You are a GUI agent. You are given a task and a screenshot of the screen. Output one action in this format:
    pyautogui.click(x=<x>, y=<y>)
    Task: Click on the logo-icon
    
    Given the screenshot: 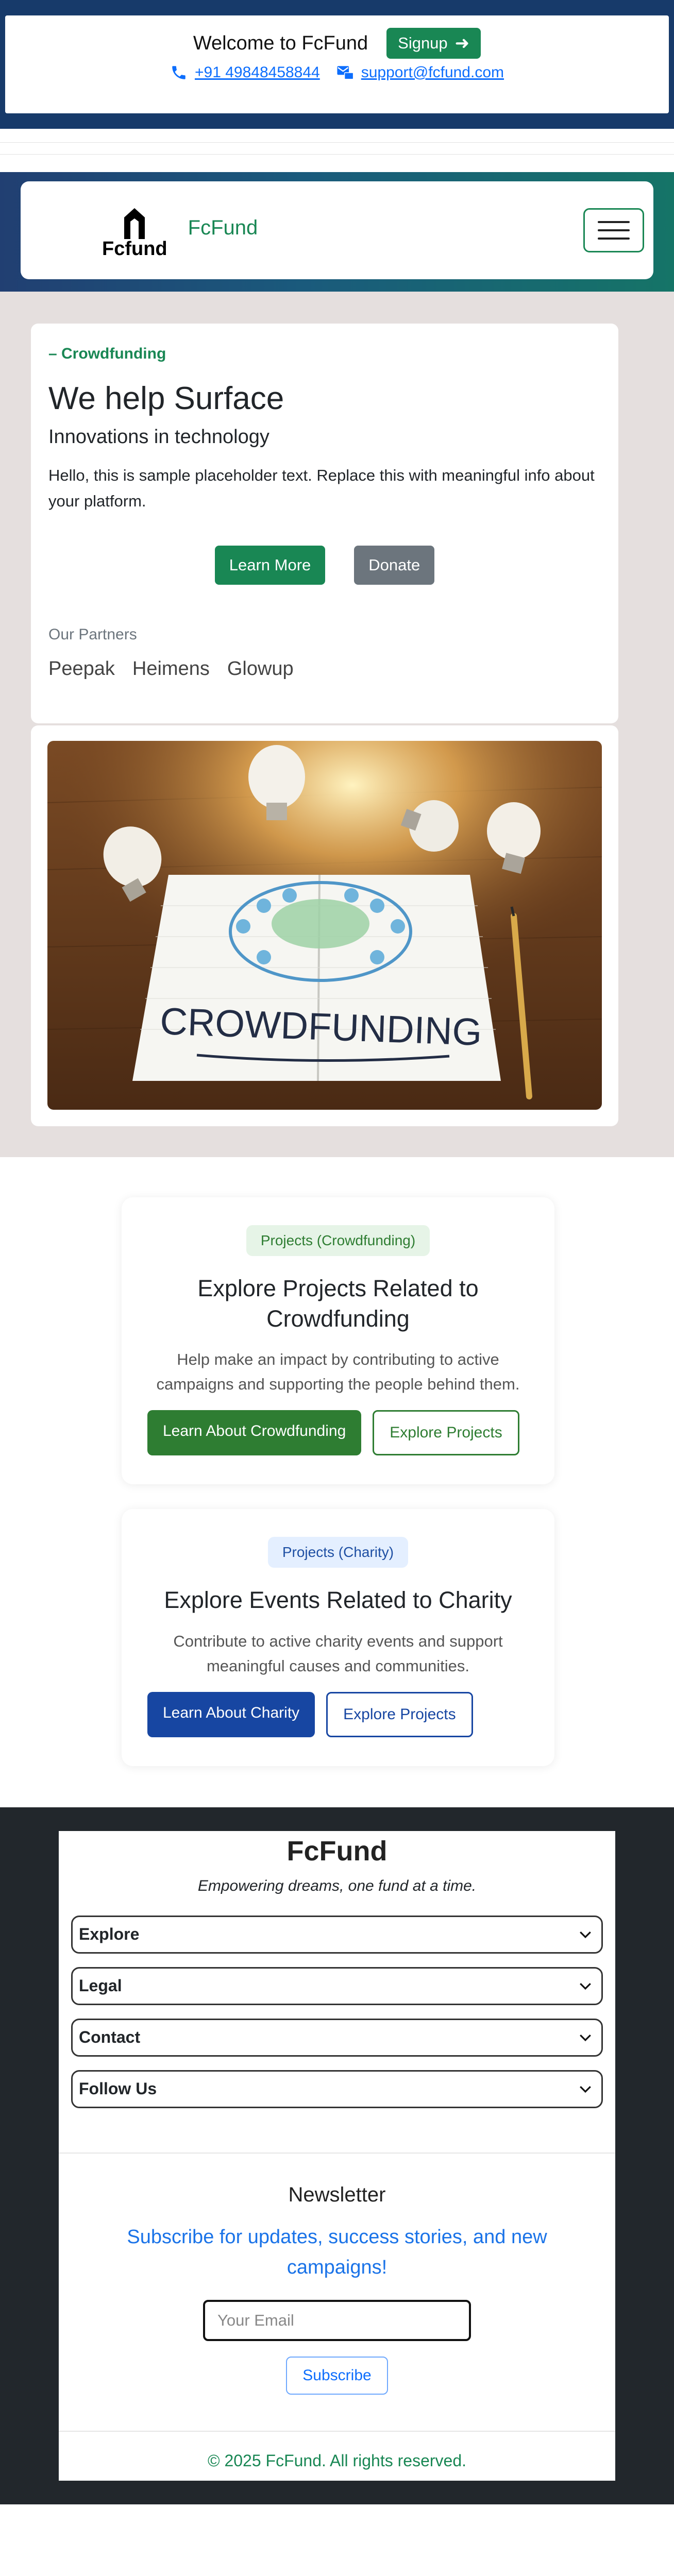 What is the action you would take?
    pyautogui.click(x=134, y=223)
    